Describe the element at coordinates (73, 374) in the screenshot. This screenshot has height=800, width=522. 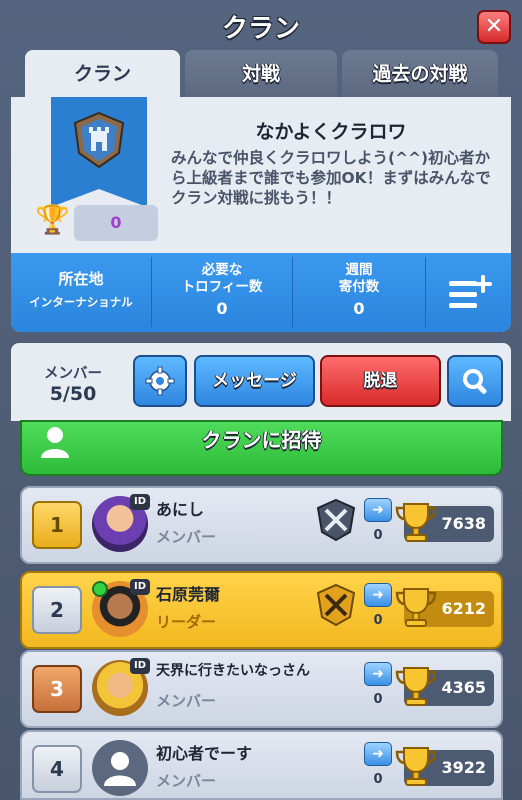
I see `members-label: メンバー` at that location.